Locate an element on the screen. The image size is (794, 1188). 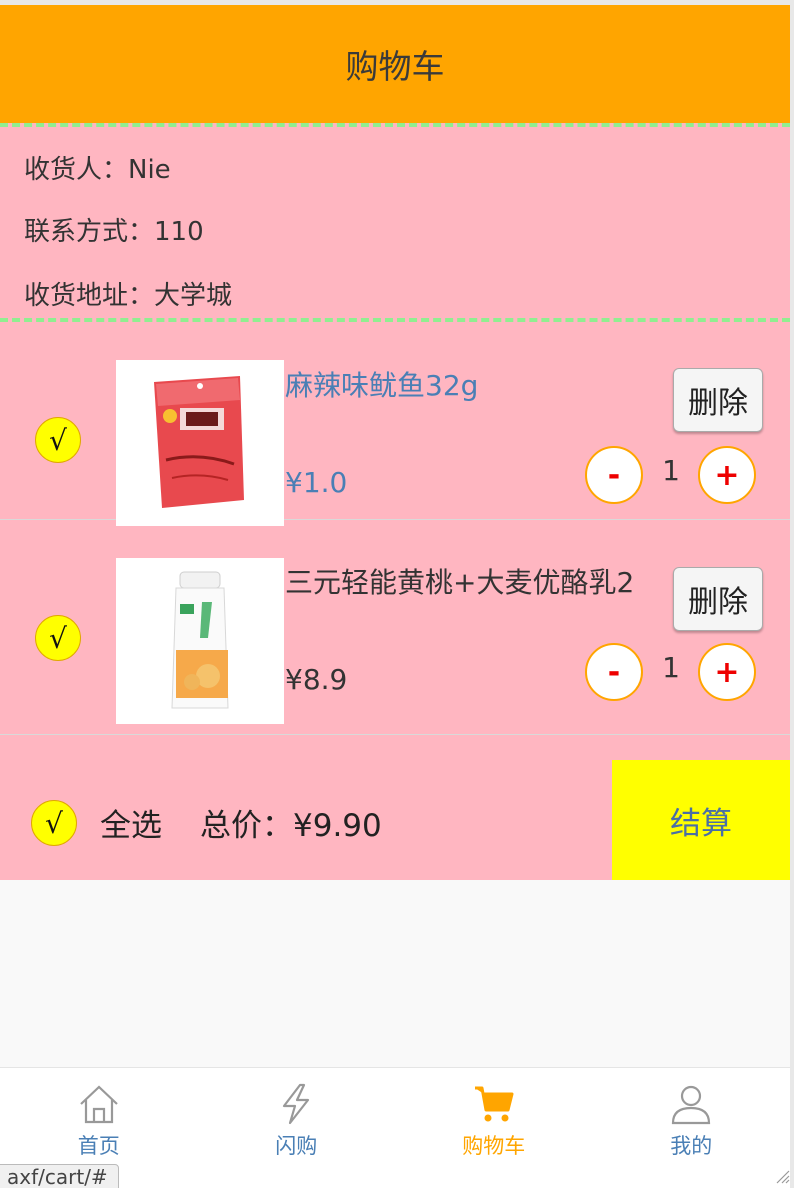
status-url-tooltip: axf/cart/# is located at coordinates (59, 1176).